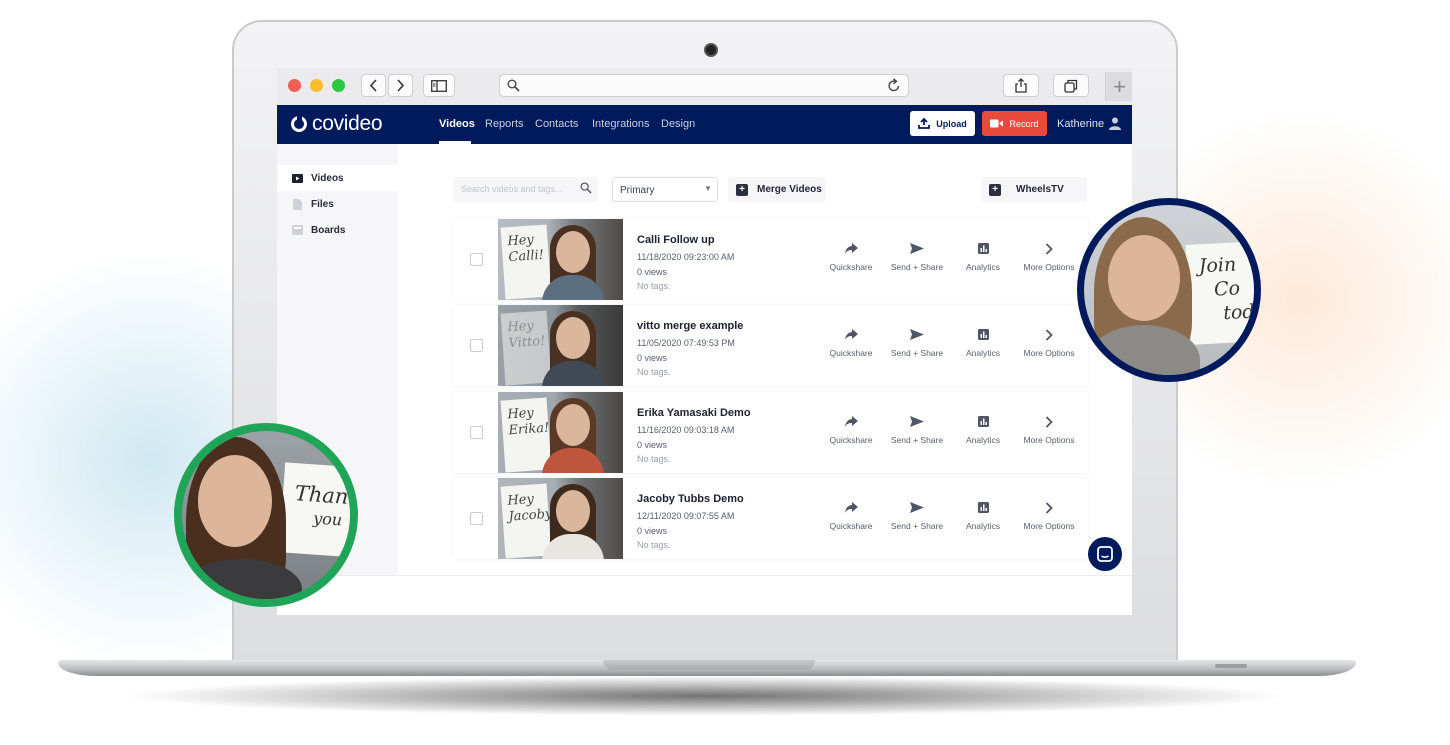 The image size is (1450, 745). Describe the element at coordinates (983, 507) in the screenshot. I see `analytics-icon` at that location.